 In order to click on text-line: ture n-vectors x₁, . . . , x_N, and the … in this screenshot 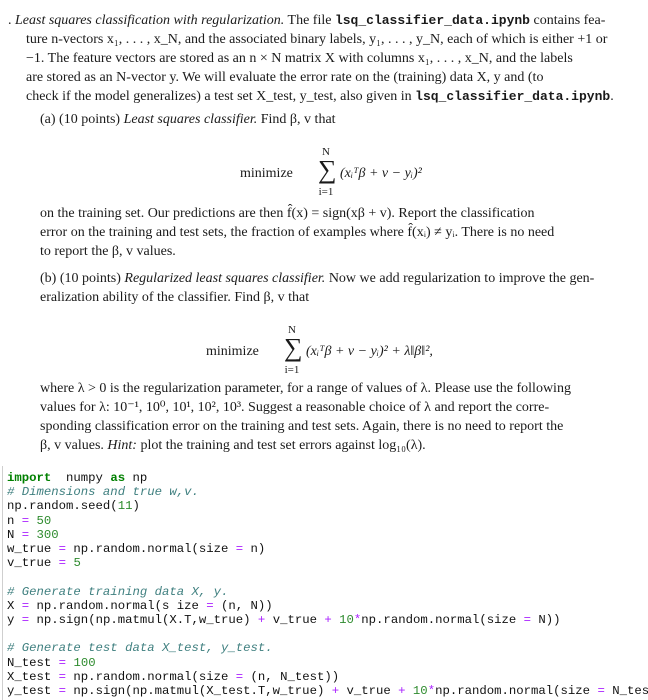, I will do `click(317, 39)`.